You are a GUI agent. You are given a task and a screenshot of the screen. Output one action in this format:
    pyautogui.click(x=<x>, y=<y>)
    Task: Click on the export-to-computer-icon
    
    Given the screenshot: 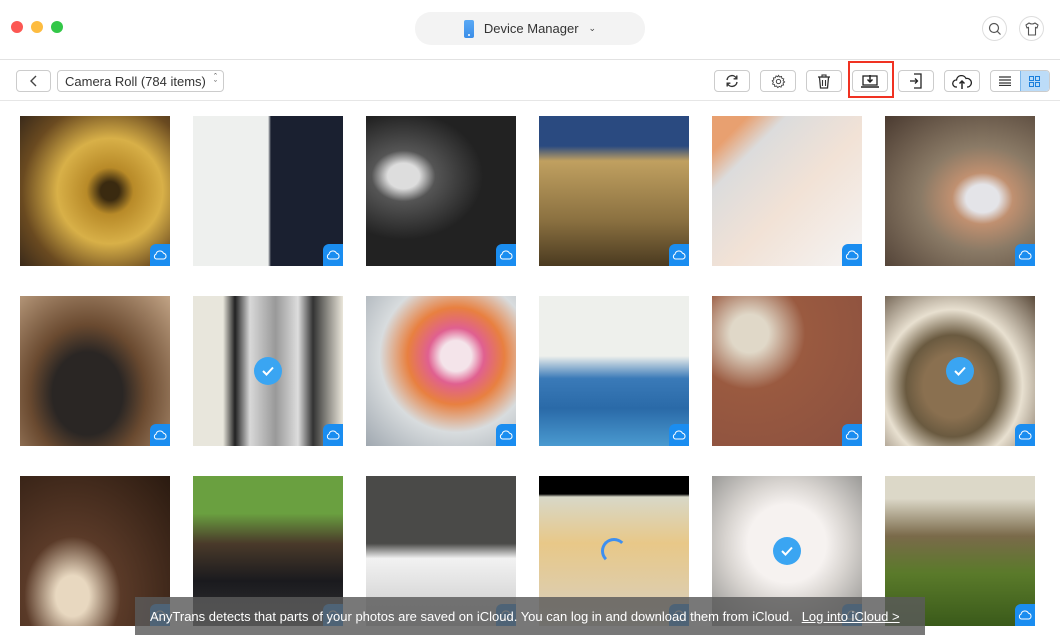 What is the action you would take?
    pyautogui.click(x=870, y=81)
    